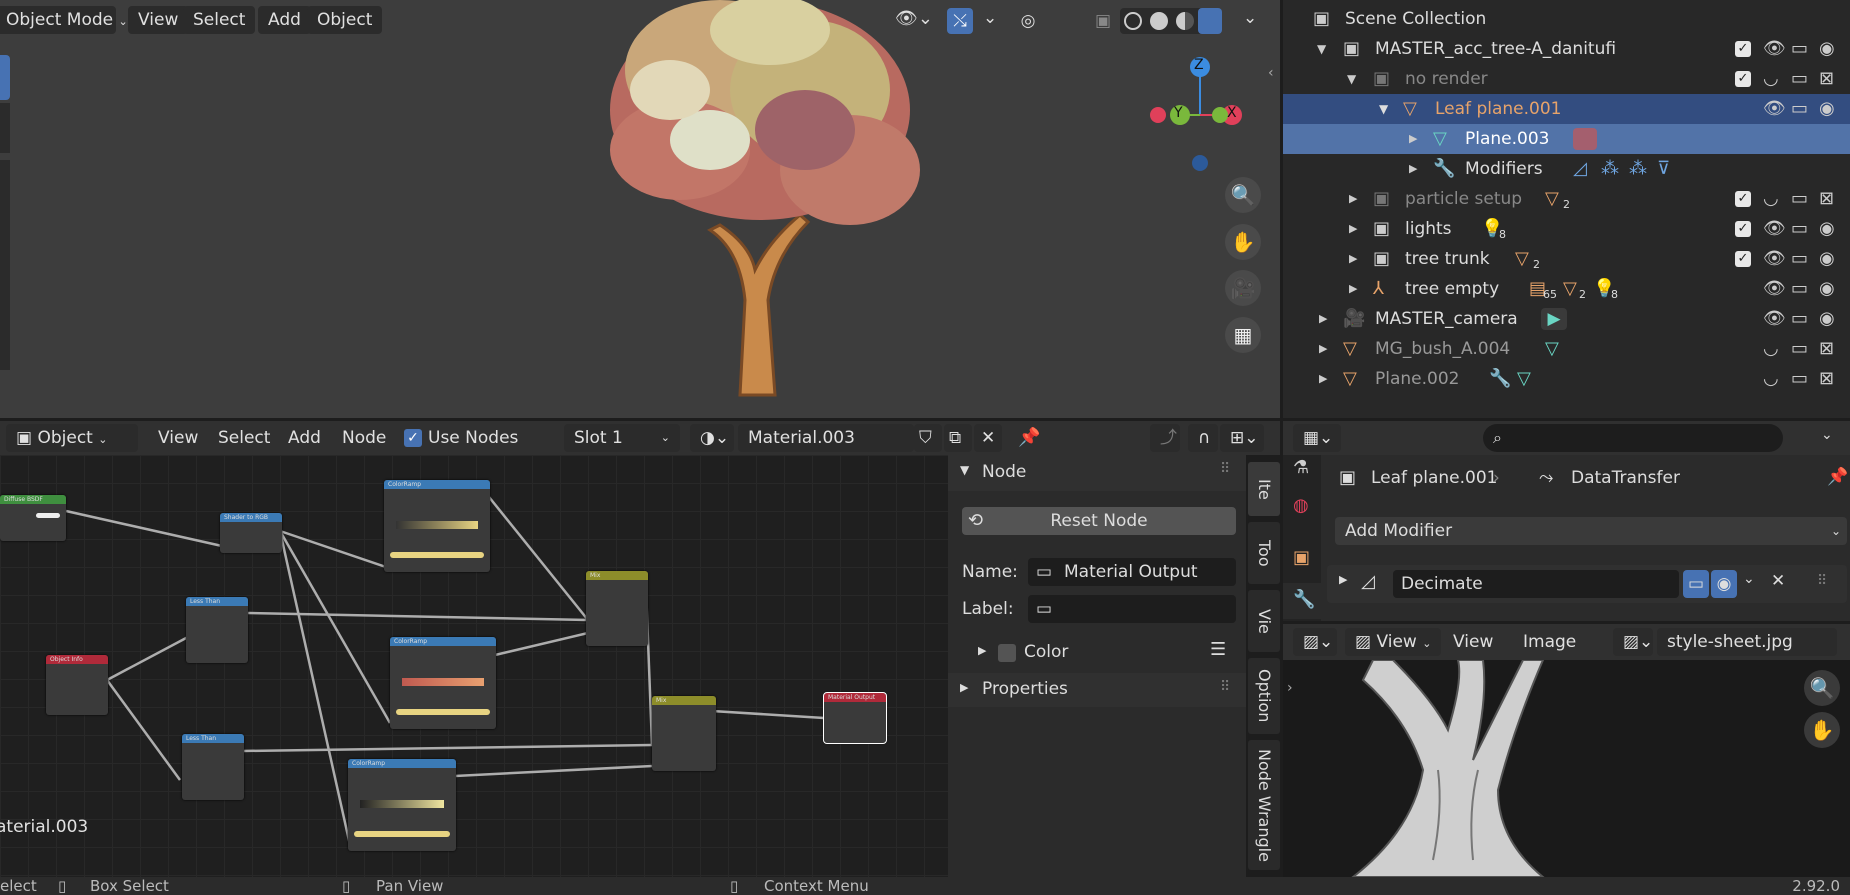 This screenshot has width=1850, height=895. I want to click on fake-user-shield-icon: ⛉, so click(928, 438).